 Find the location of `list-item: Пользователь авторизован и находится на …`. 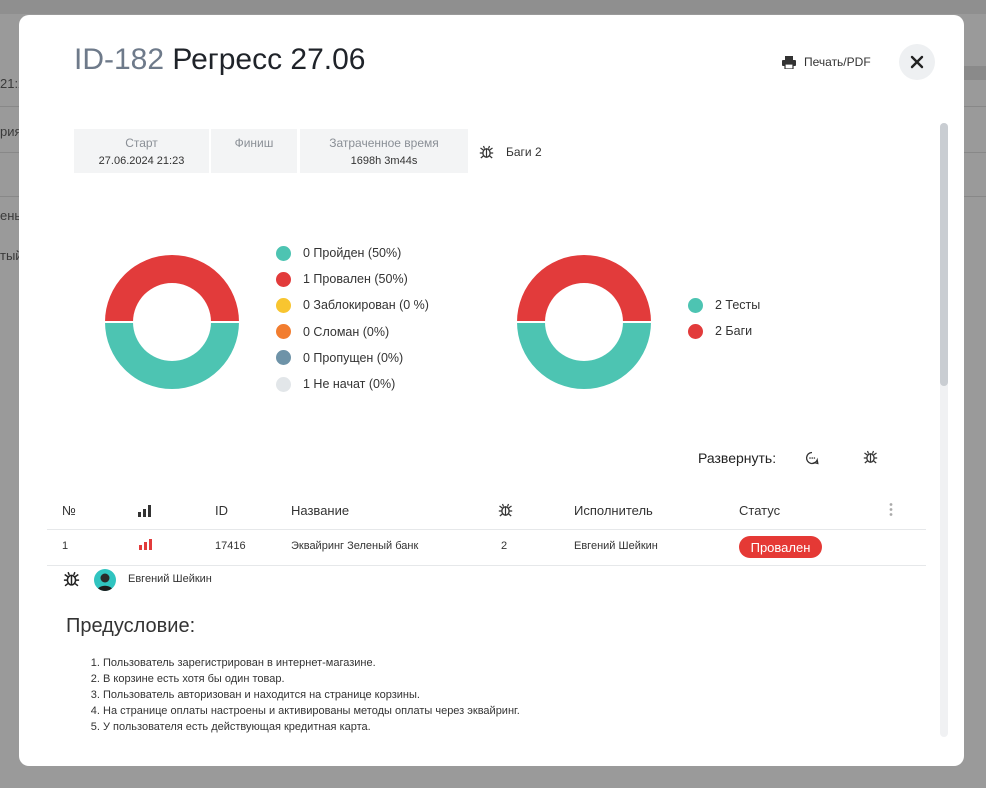

list-item: Пользователь авторизован и находится на … is located at coordinates (311, 695).